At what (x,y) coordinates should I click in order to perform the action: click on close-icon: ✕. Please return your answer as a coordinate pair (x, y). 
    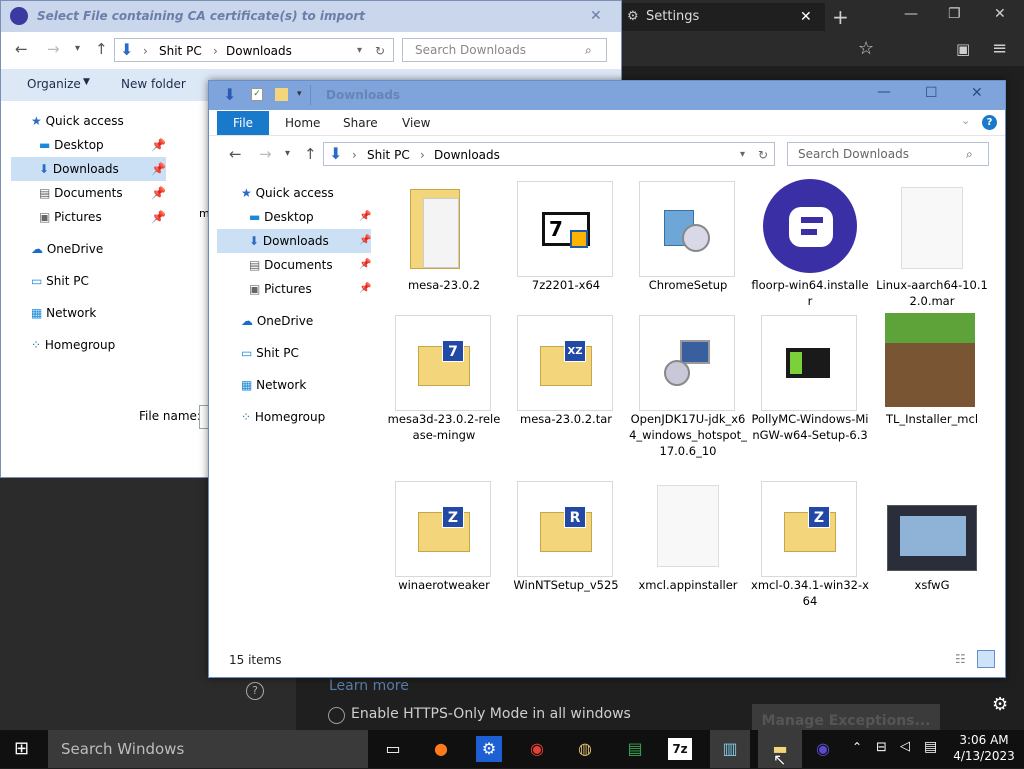
    Looking at the image, I should click on (977, 93).